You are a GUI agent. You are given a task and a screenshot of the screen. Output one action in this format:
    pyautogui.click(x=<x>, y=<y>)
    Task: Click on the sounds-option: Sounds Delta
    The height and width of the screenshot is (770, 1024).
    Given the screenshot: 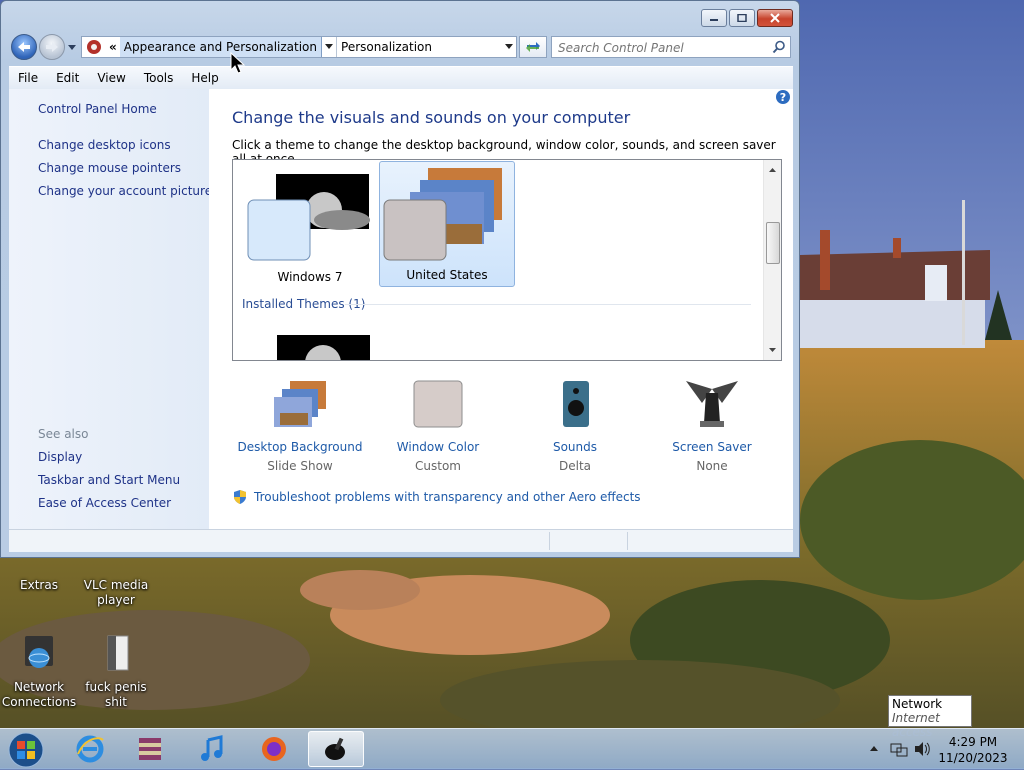 What is the action you would take?
    pyautogui.click(x=575, y=426)
    